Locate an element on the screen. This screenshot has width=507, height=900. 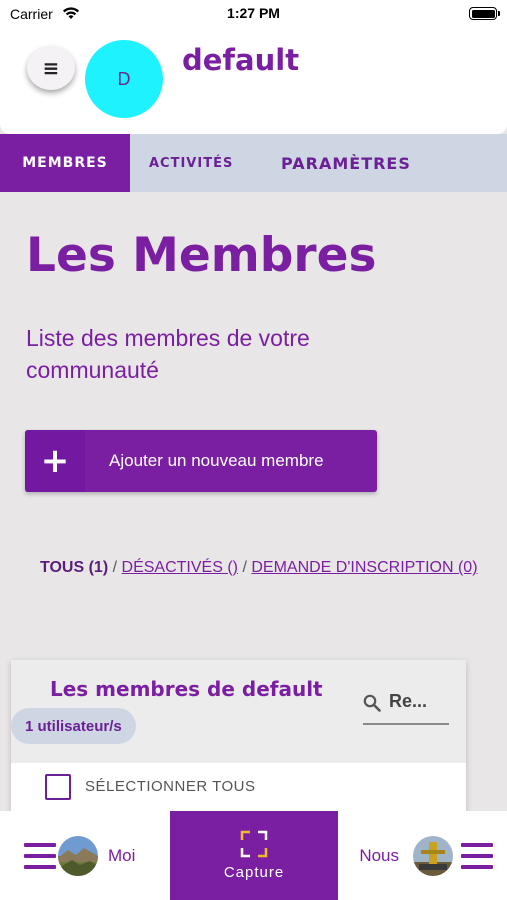
tab-bar: MEMBRES ACTIVITÉS PARAMÈTRES is located at coordinates (253, 163).